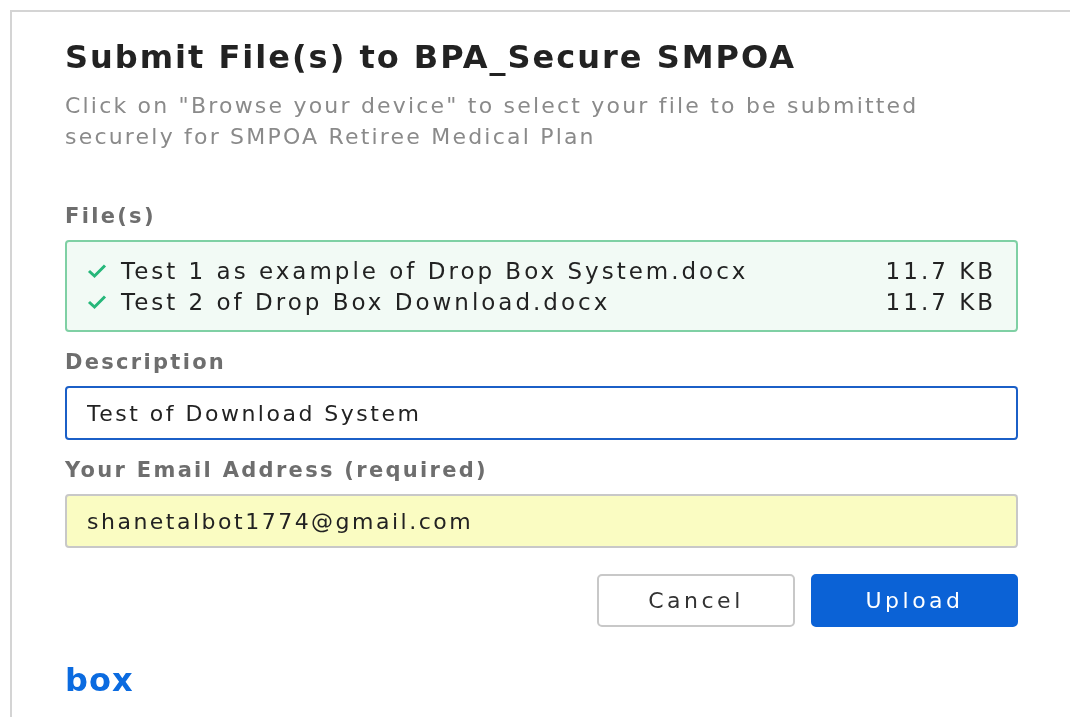  Describe the element at coordinates (541, 521) in the screenshot. I see `email-field: shanetalbot1774@gmail.com` at that location.